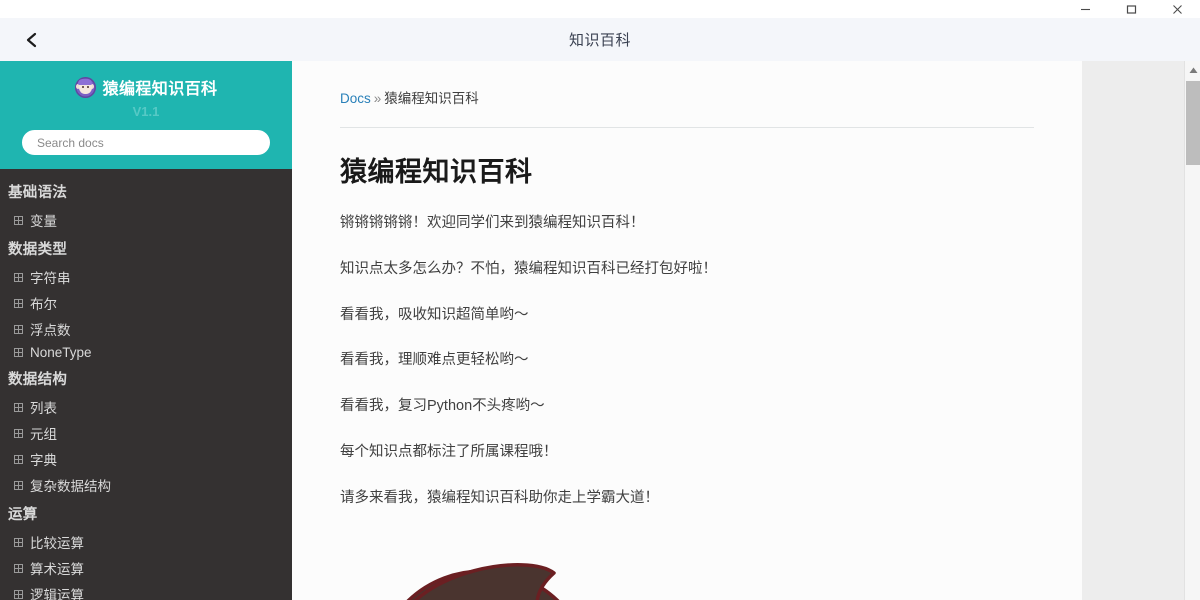 Image resolution: width=1200 pixels, height=600 pixels. Describe the element at coordinates (43, 434) in the screenshot. I see `sidebar-item-label: 元组` at that location.